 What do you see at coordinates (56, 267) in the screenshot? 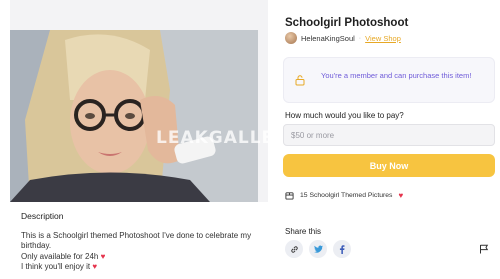
I see `description-line-3: I think you'll enjoy it` at bounding box center [56, 267].